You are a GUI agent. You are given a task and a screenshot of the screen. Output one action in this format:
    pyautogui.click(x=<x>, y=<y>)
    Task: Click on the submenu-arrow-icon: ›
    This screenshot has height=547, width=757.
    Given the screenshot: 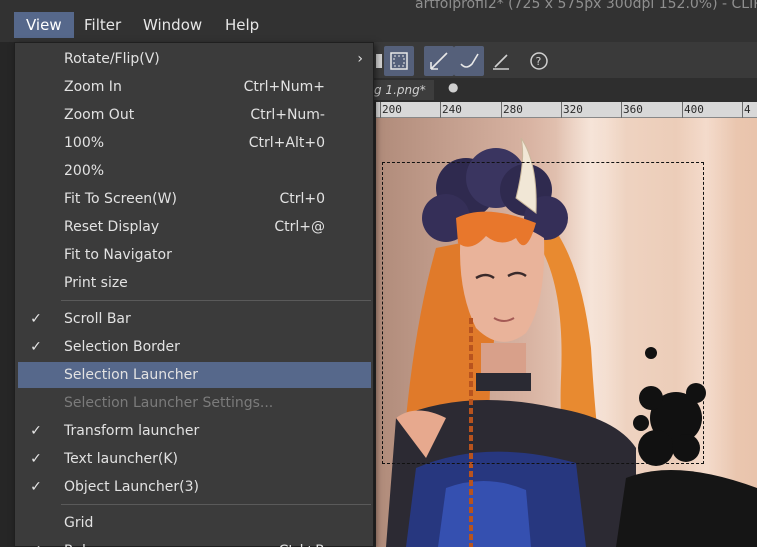 What is the action you would take?
    pyautogui.click(x=360, y=59)
    